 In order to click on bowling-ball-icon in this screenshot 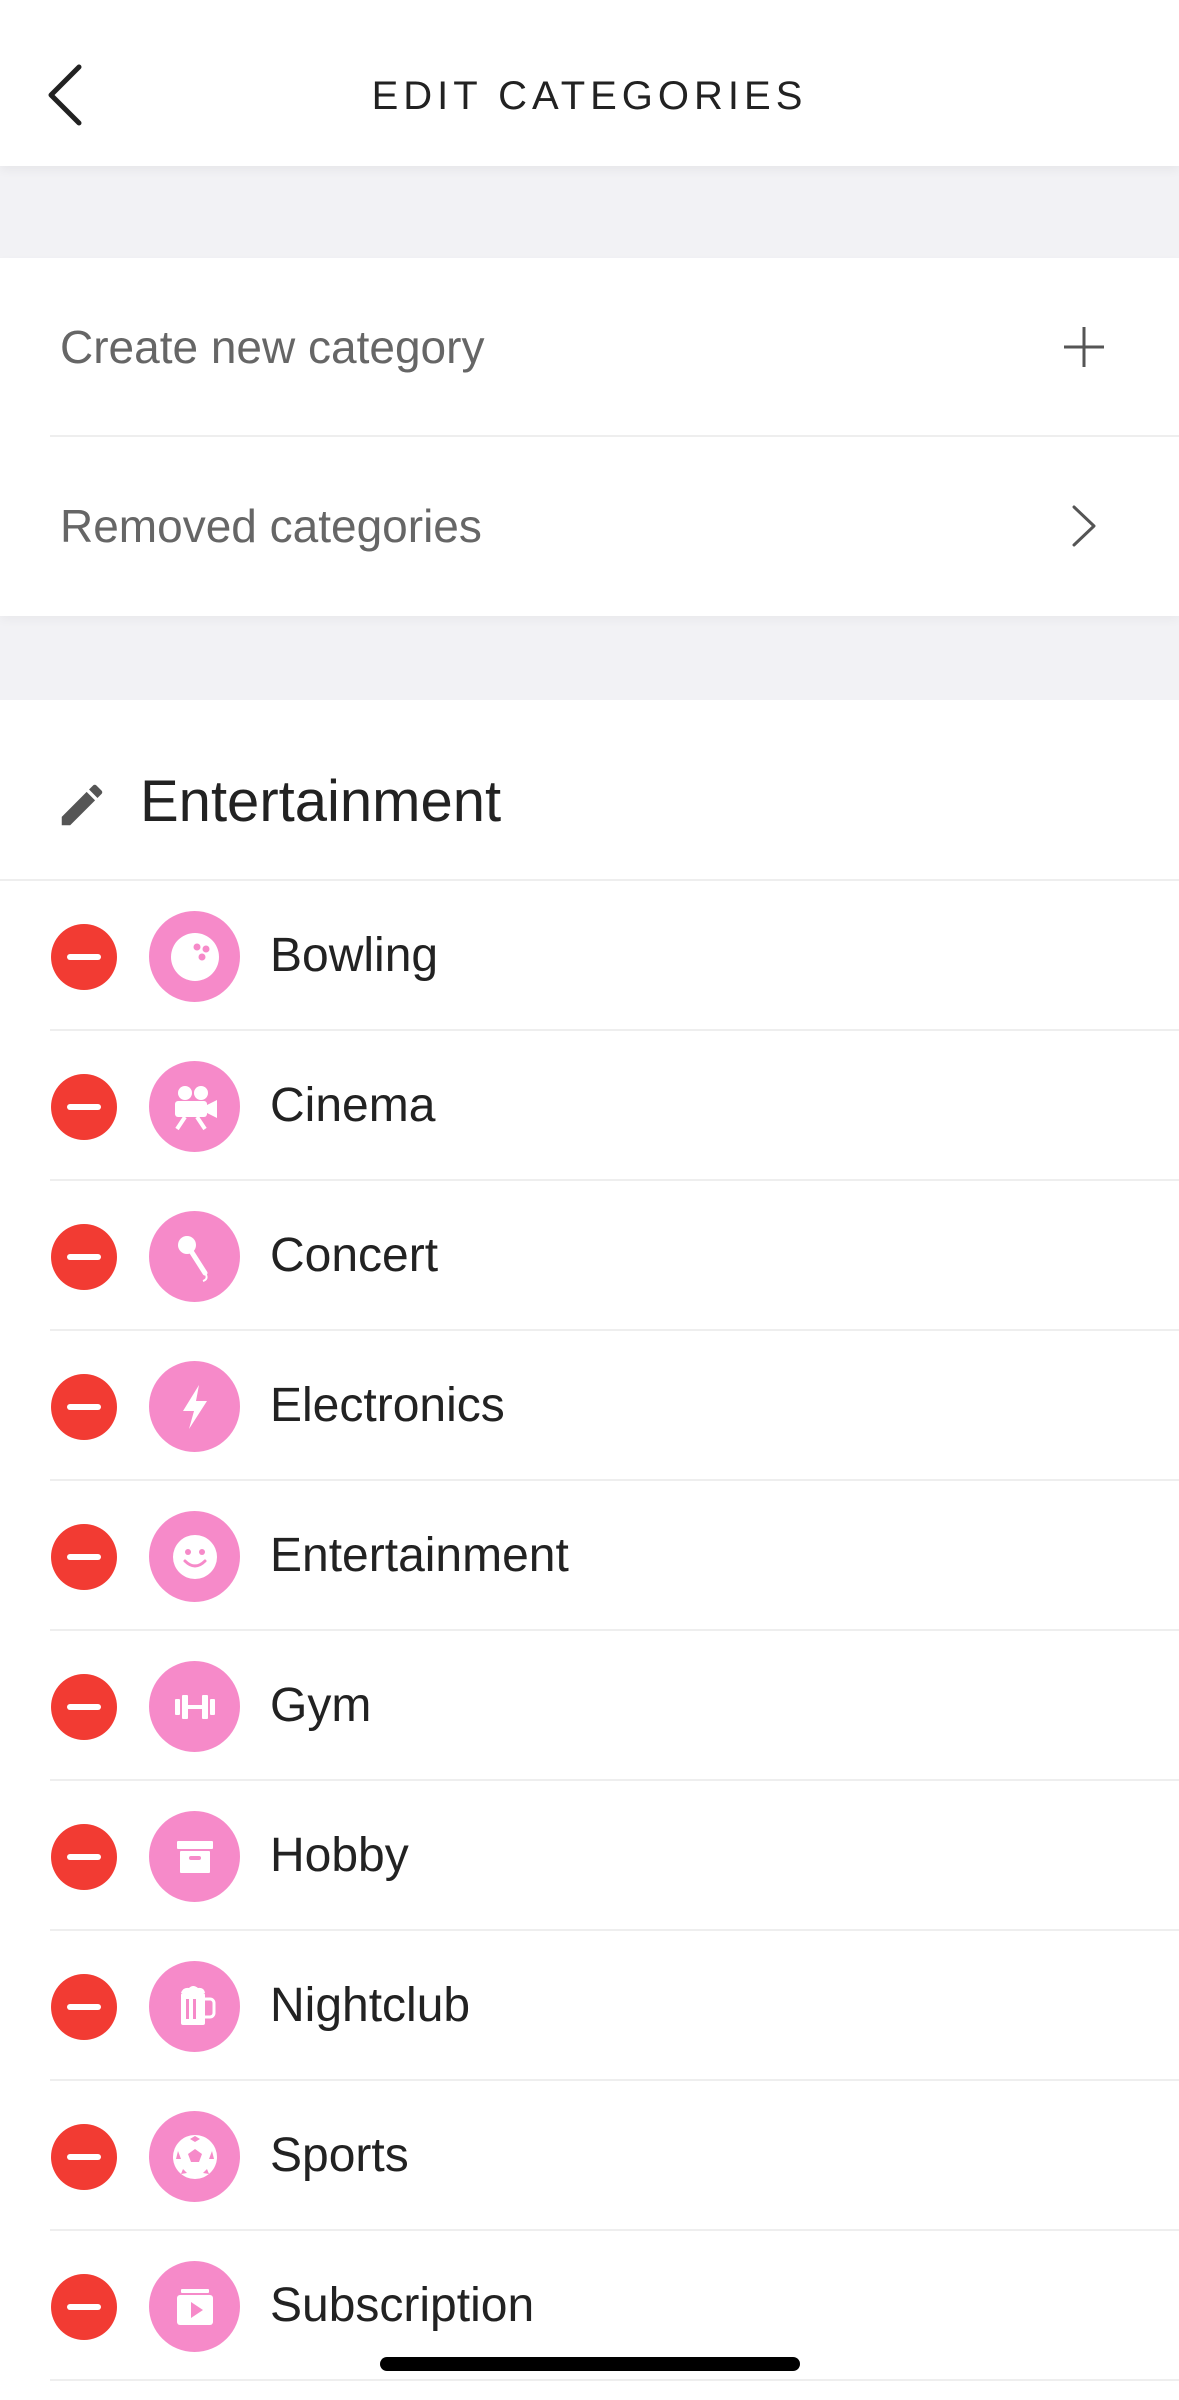, I will do `click(194, 956)`.